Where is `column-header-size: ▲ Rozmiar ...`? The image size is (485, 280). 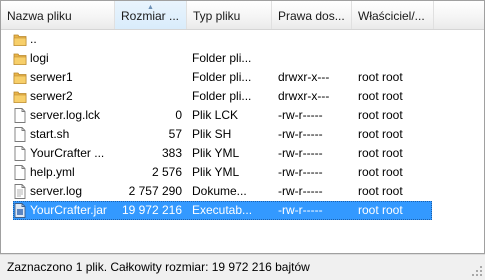
column-header-size: ▲ Rozmiar ... is located at coordinates (151, 15).